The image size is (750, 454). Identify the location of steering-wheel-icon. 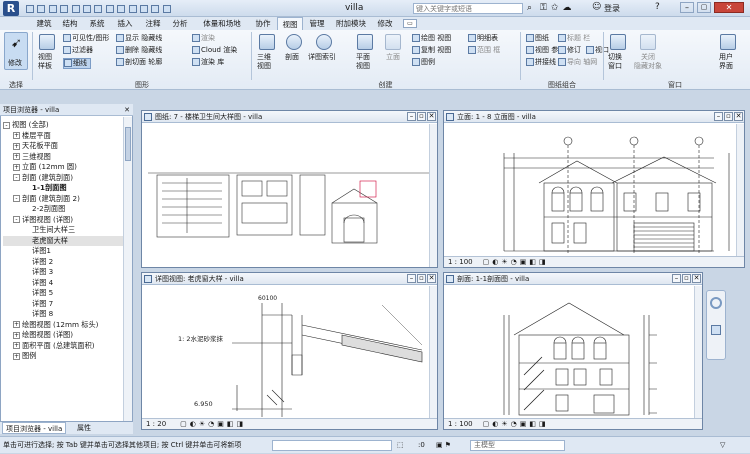
(716, 303).